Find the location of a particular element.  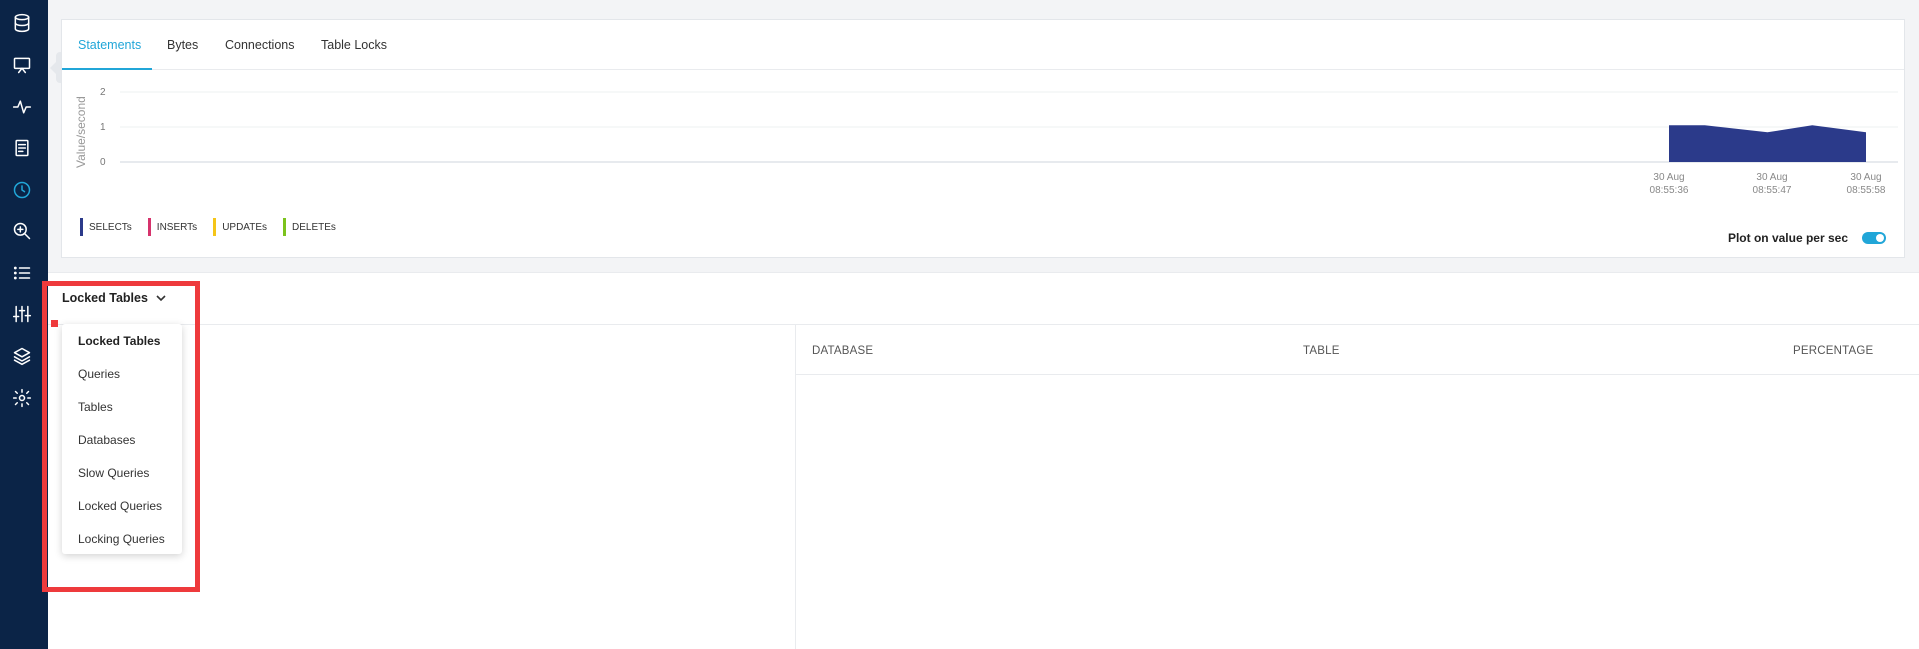

settings-icon is located at coordinates (22, 398).